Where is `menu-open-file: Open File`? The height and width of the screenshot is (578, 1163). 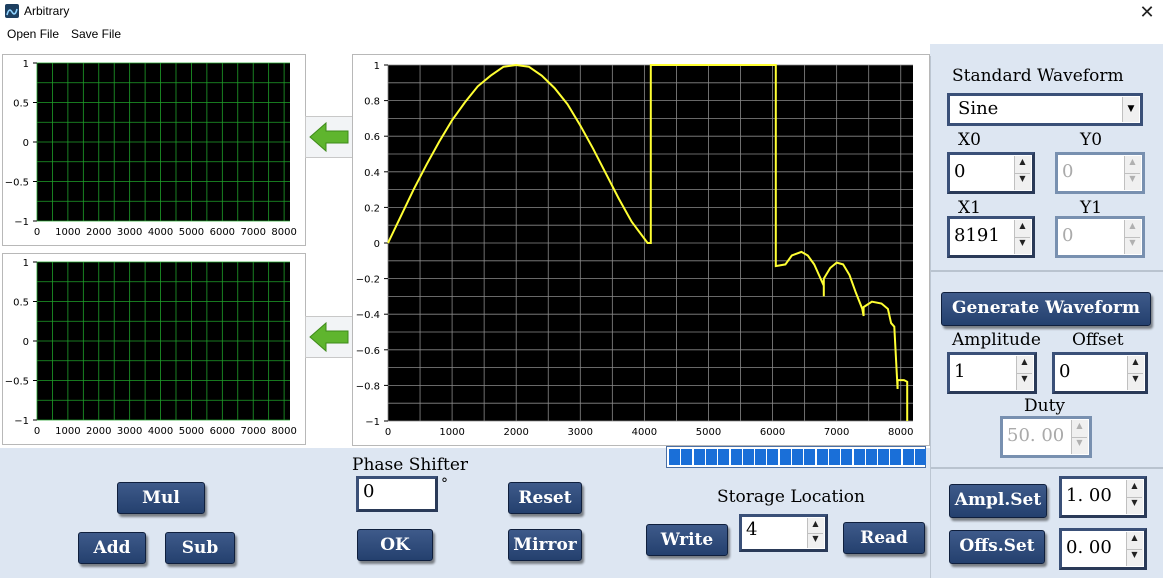 menu-open-file: Open File is located at coordinates (33, 34).